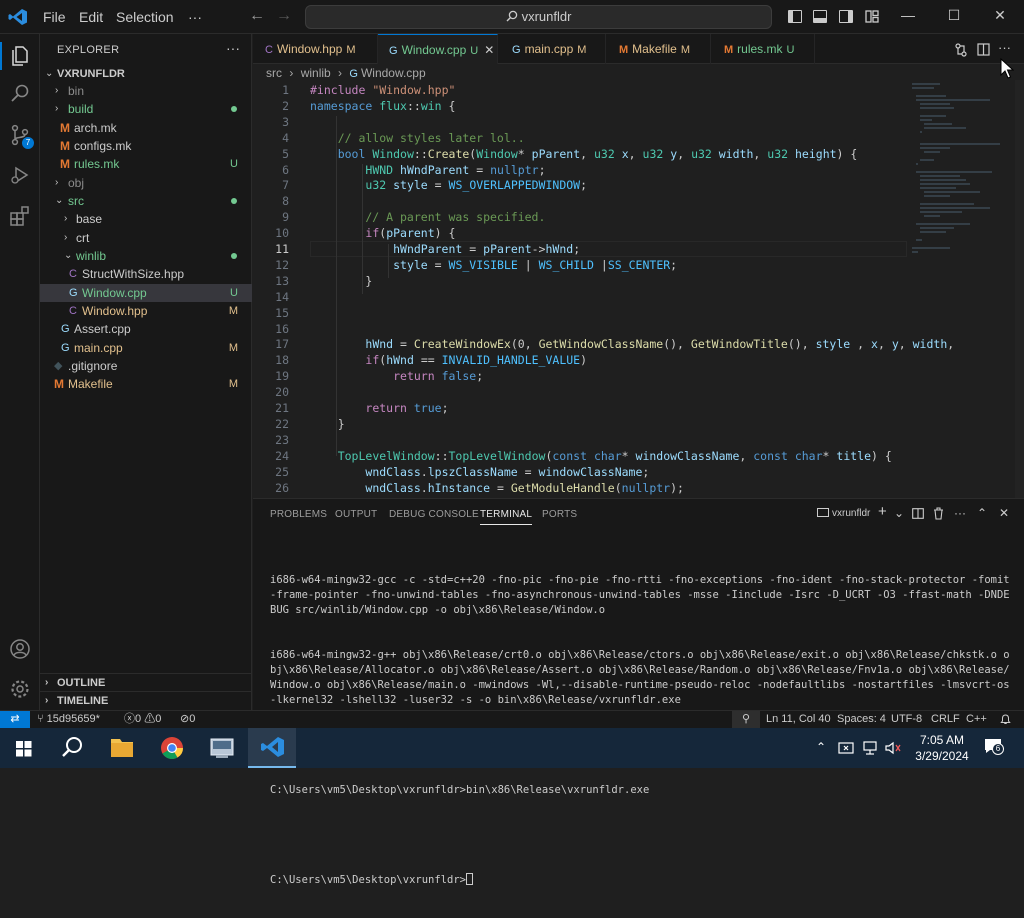  I want to click on menu-edit: Edit, so click(91, 17).